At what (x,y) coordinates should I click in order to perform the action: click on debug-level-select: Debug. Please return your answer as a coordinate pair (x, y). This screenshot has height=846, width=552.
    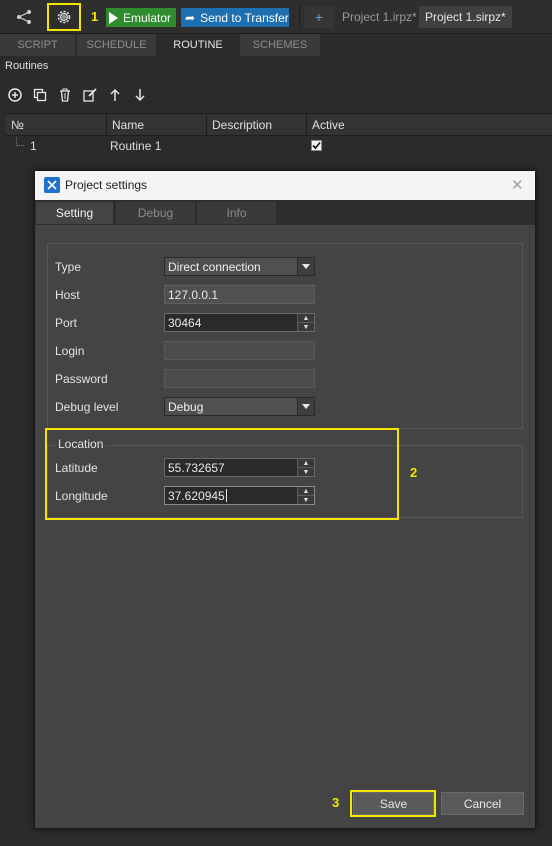
    Looking at the image, I should click on (239, 406).